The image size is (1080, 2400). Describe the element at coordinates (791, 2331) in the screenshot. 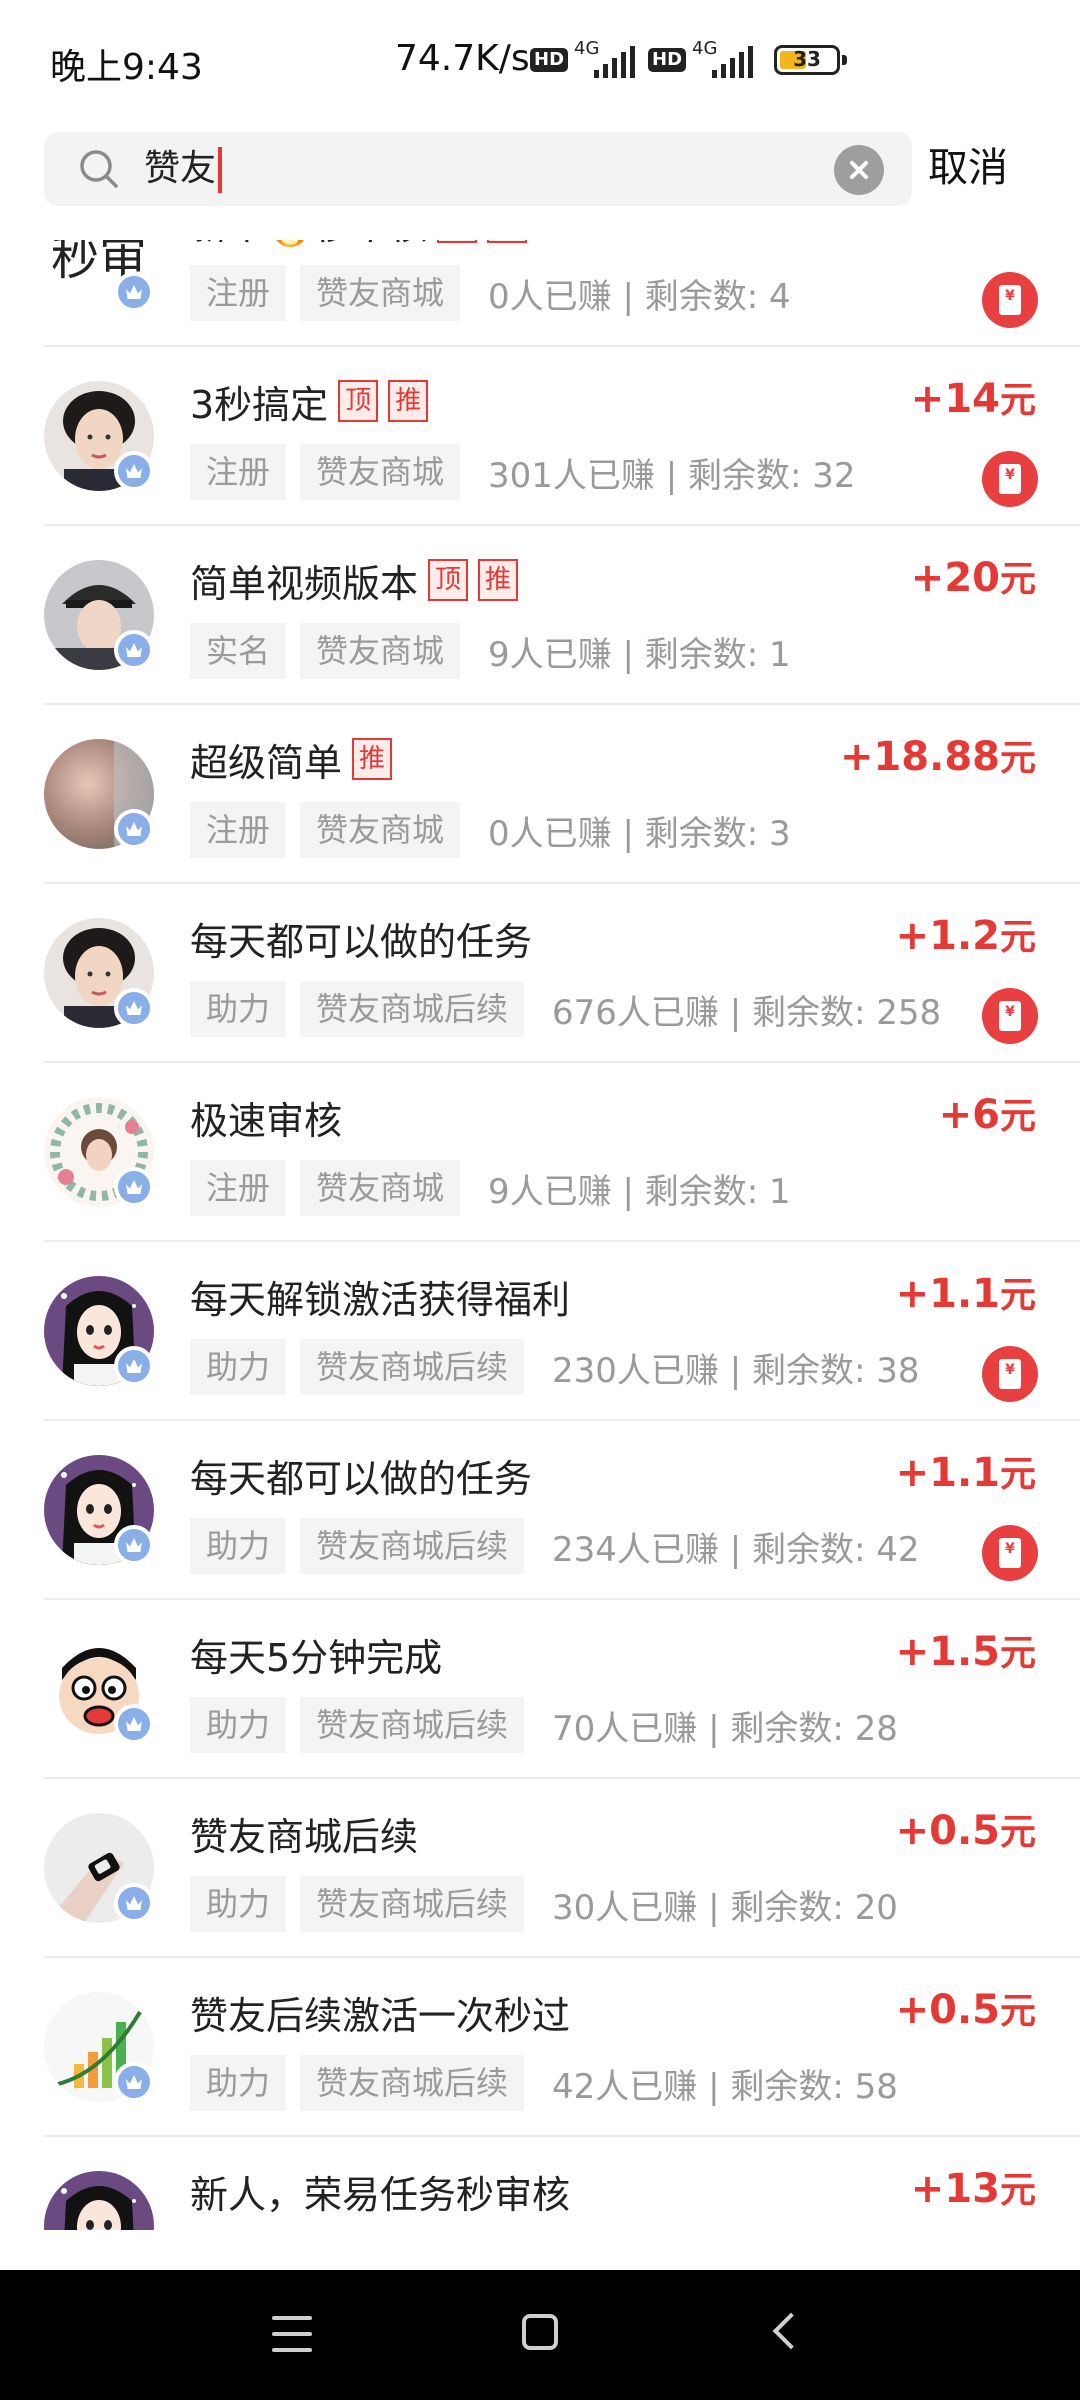

I see `back-icon` at that location.